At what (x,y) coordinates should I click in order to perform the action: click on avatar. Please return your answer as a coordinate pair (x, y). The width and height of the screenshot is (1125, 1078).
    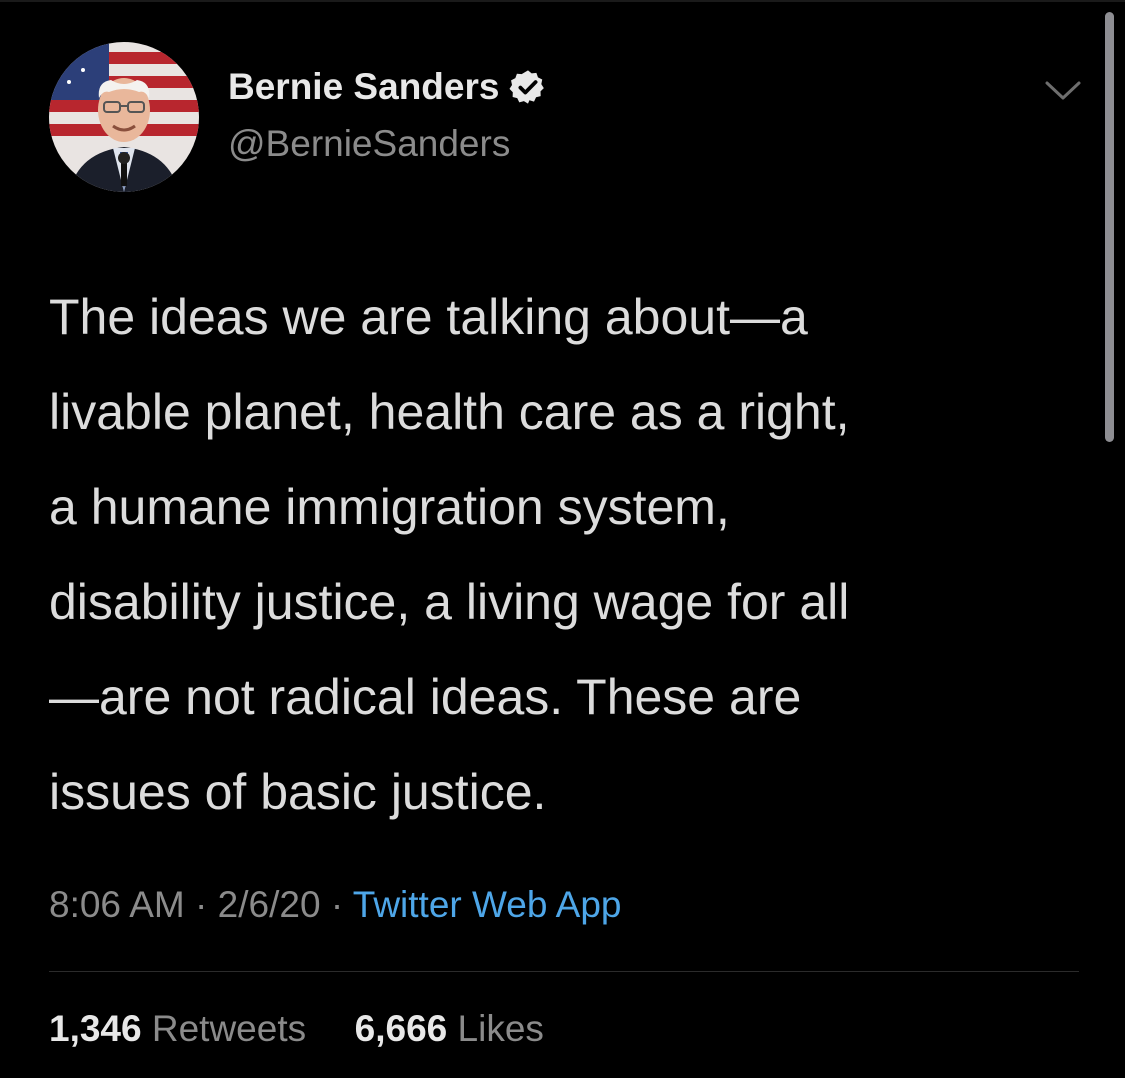
    Looking at the image, I should click on (124, 117).